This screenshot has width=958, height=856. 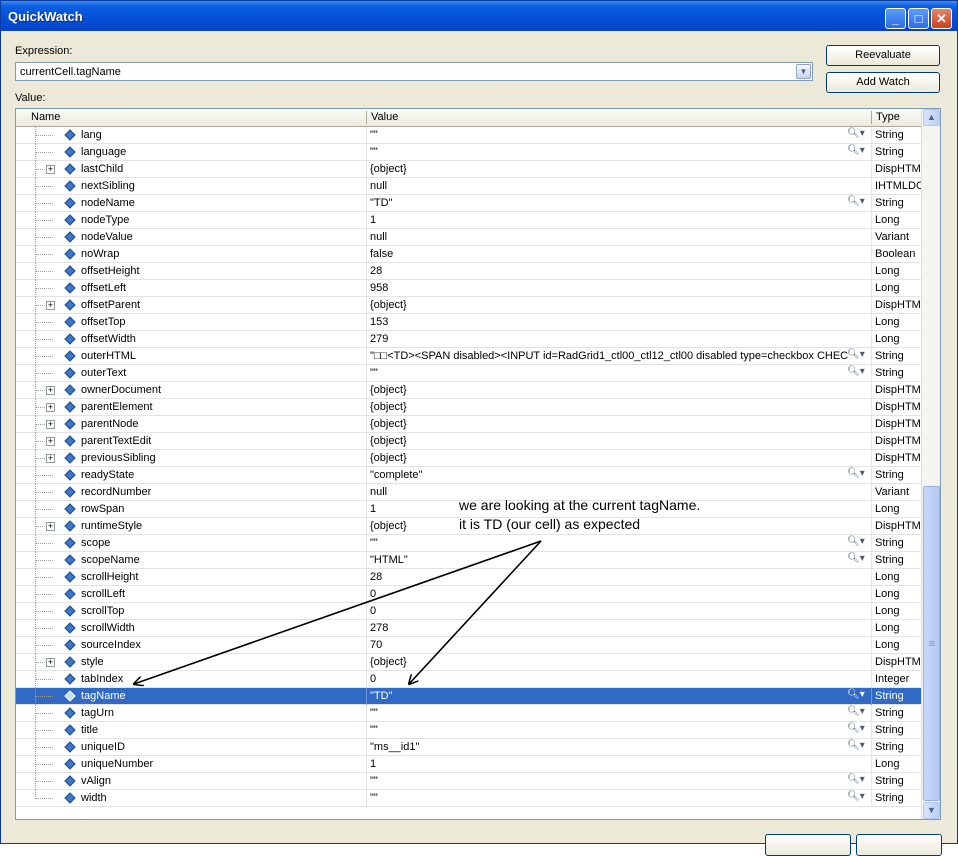 I want to click on arrow-to-tagname-value, so click(x=475, y=612).